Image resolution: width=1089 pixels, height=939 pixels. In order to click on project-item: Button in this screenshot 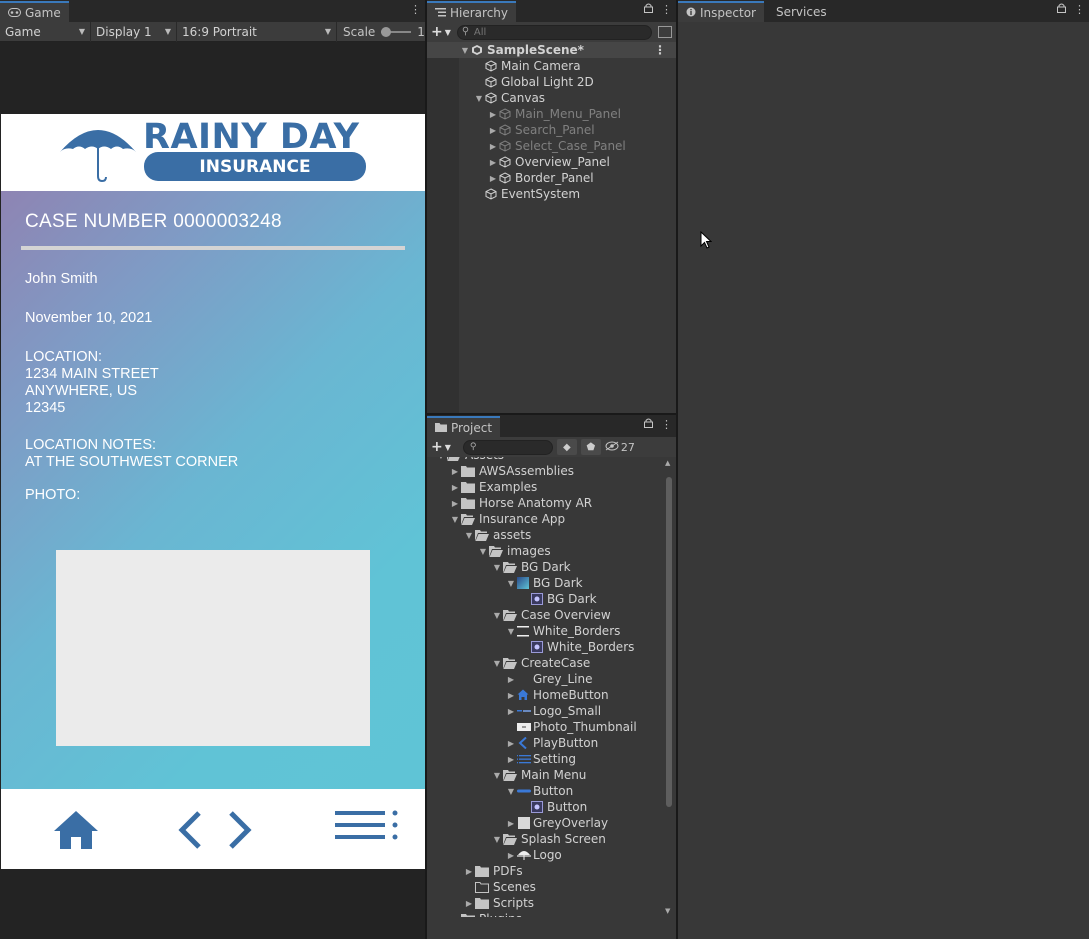, I will do `click(544, 807)`.